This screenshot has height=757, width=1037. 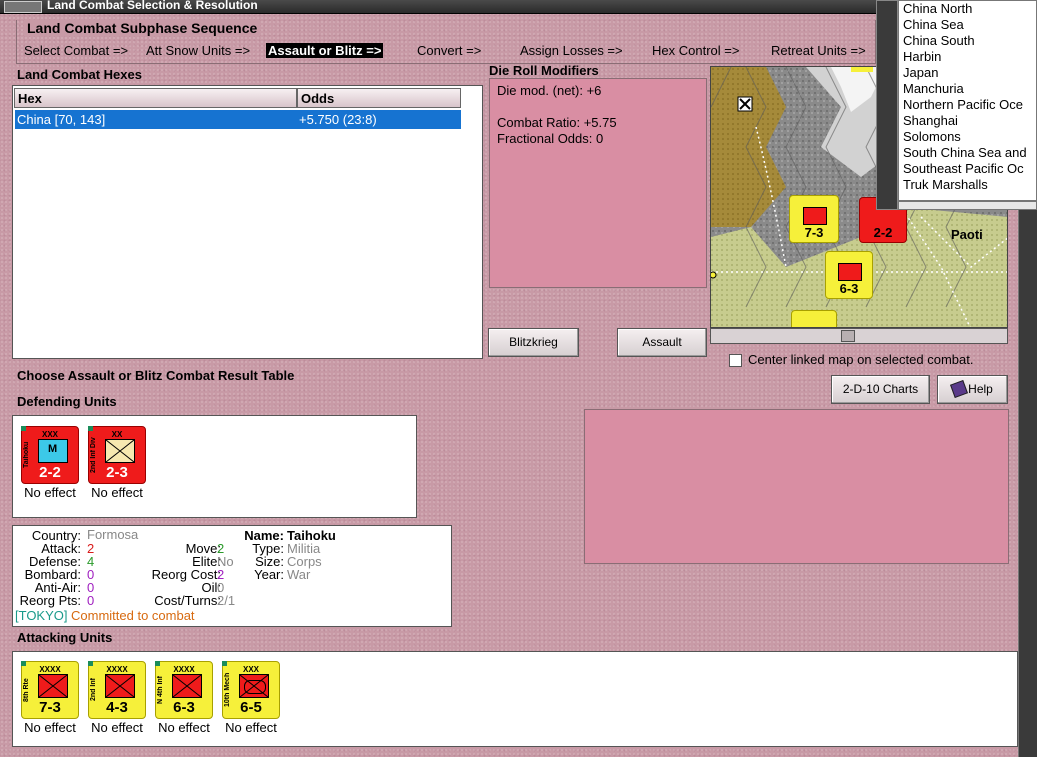 I want to click on list-item: Truk Marshalls, so click(x=945, y=184).